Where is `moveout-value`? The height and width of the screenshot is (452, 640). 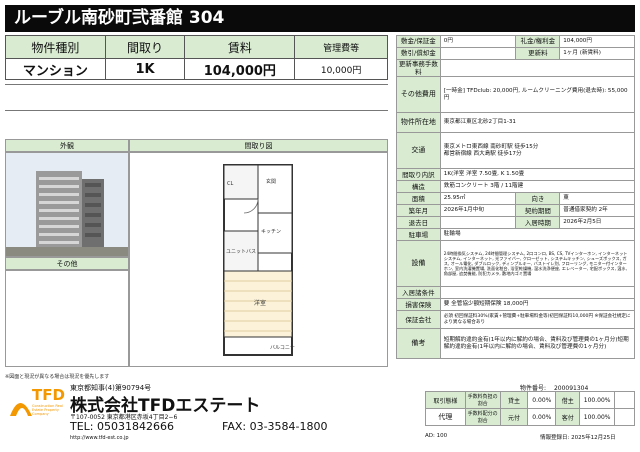
moveout-value is located at coordinates (478, 223).